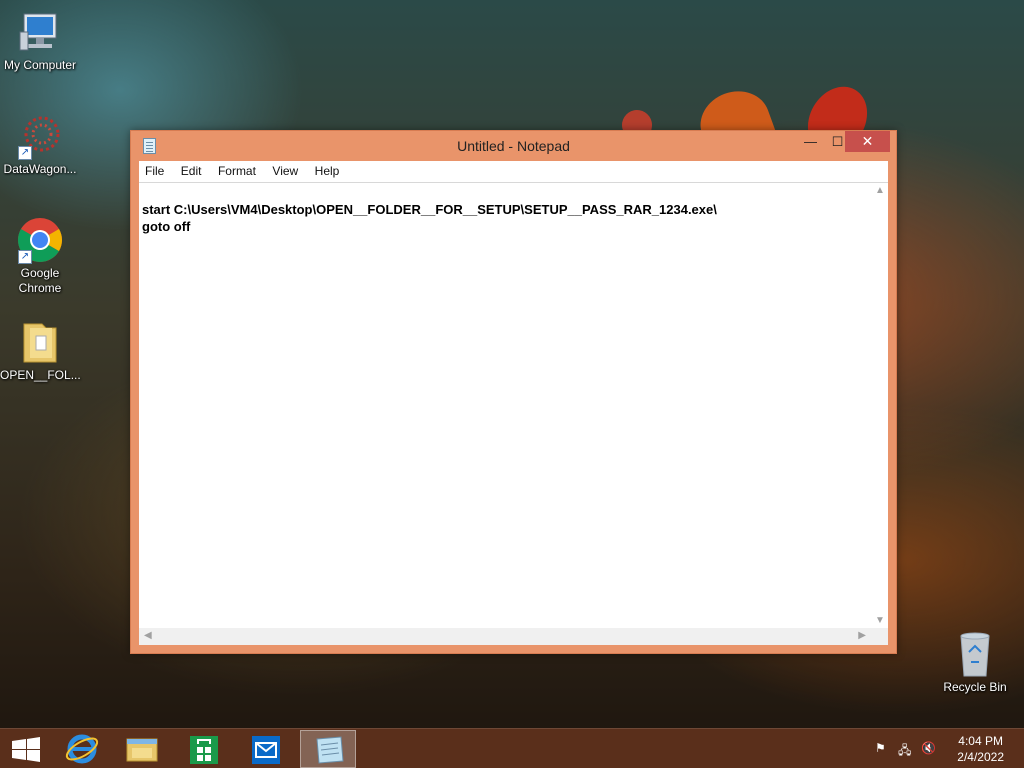 The height and width of the screenshot is (768, 1024). I want to click on mail-icon, so click(266, 750).